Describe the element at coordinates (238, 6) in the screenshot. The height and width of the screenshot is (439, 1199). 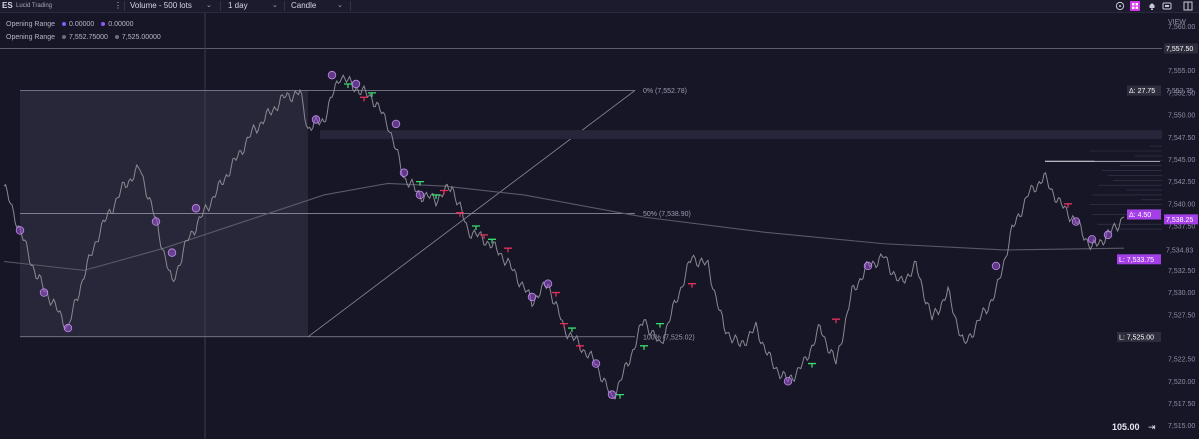
I see `range-select: 1 day` at that location.